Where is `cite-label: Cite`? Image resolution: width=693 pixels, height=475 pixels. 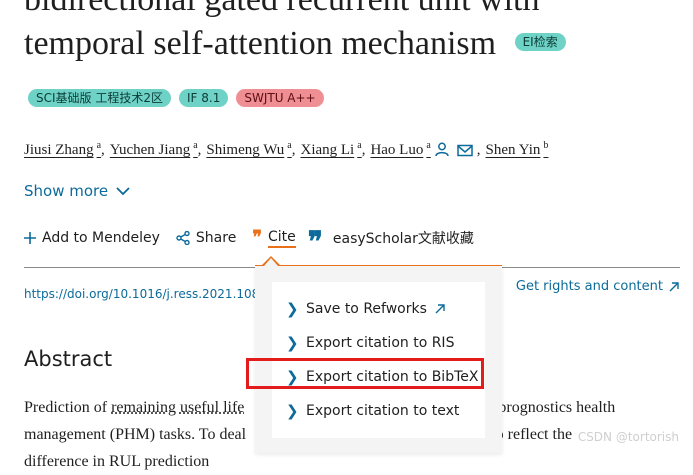
cite-label: Cite is located at coordinates (282, 238).